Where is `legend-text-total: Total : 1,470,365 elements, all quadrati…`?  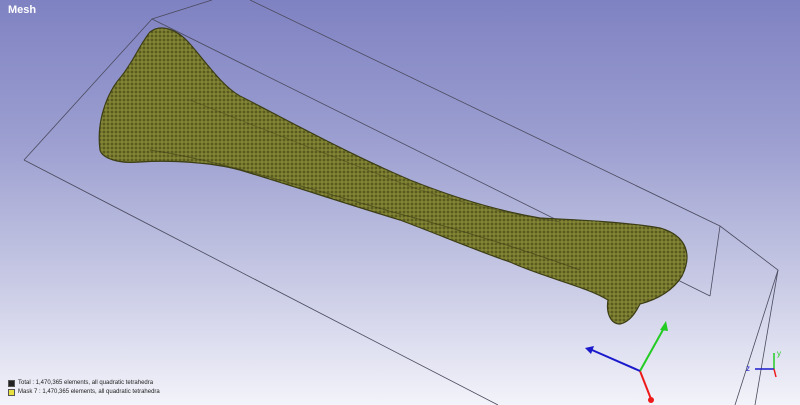
legend-text-total: Total : 1,470,365 elements, all quadrati… is located at coordinates (86, 383).